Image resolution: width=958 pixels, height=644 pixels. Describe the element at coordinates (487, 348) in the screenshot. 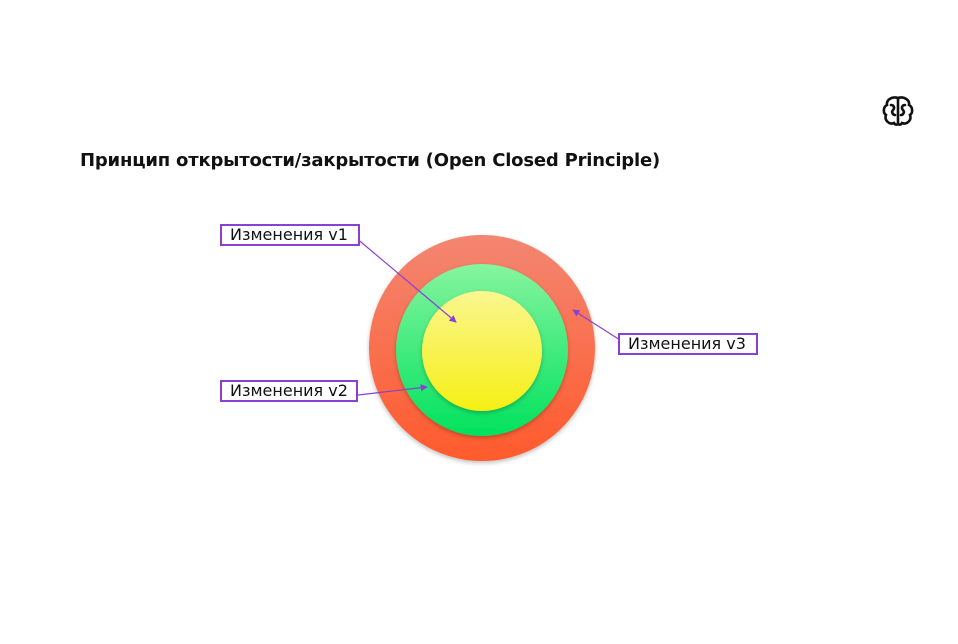

I see `ocp-diagram` at that location.